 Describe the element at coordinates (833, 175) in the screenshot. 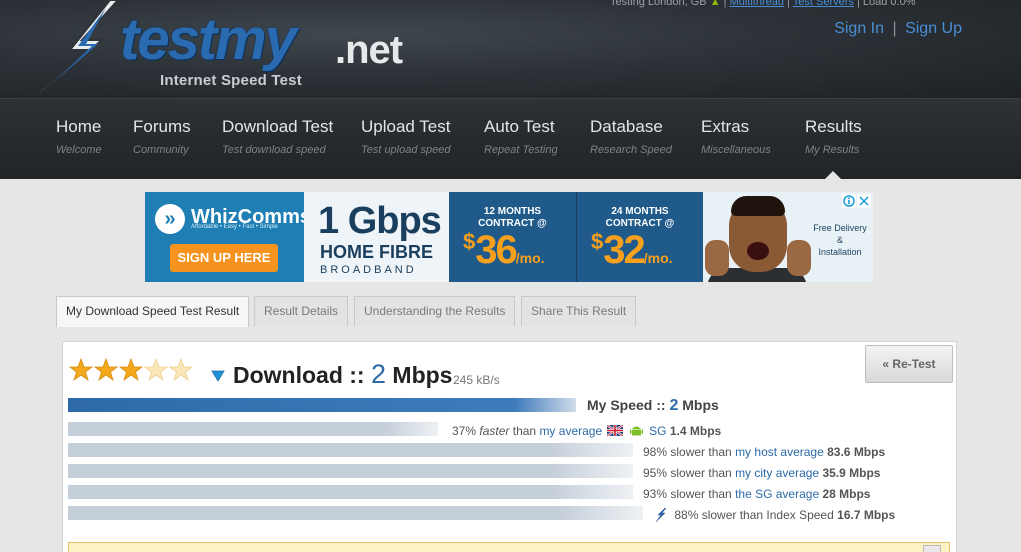

I see `active-nav-pointer` at that location.